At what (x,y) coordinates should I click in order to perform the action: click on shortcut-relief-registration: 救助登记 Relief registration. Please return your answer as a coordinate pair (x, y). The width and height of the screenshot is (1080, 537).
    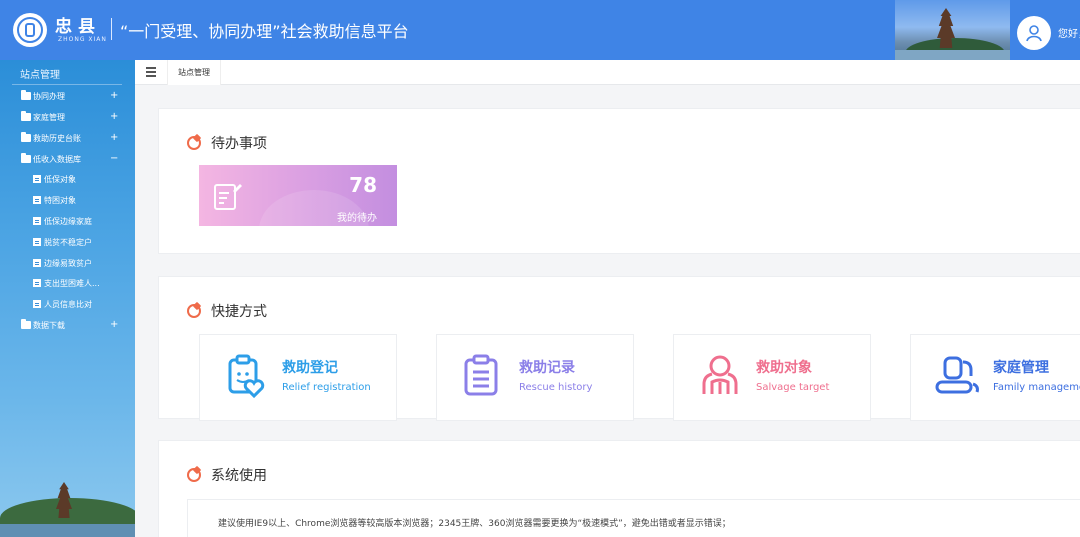
    Looking at the image, I should click on (298, 377).